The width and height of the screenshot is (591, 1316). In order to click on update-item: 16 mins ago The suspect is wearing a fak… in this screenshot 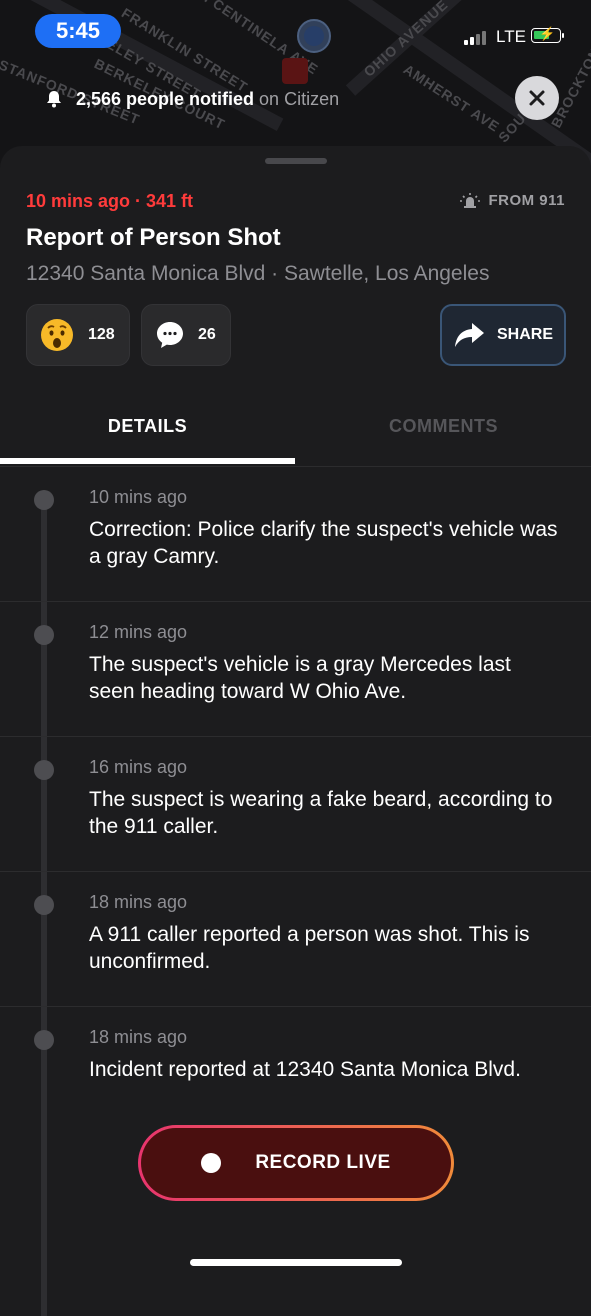, I will do `click(295, 804)`.